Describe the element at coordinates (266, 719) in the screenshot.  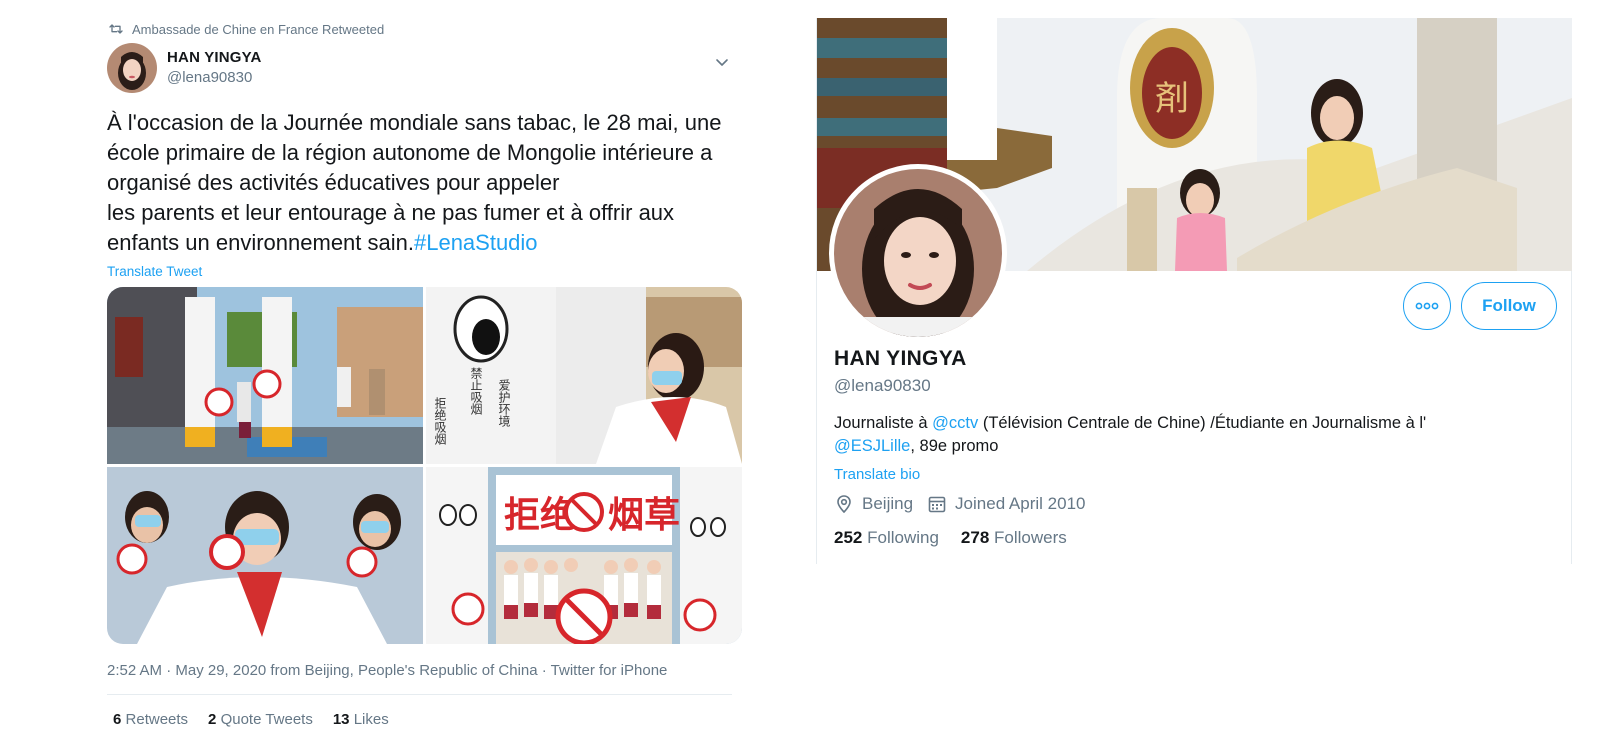
I see `quotes-label: Quote Tweets` at that location.